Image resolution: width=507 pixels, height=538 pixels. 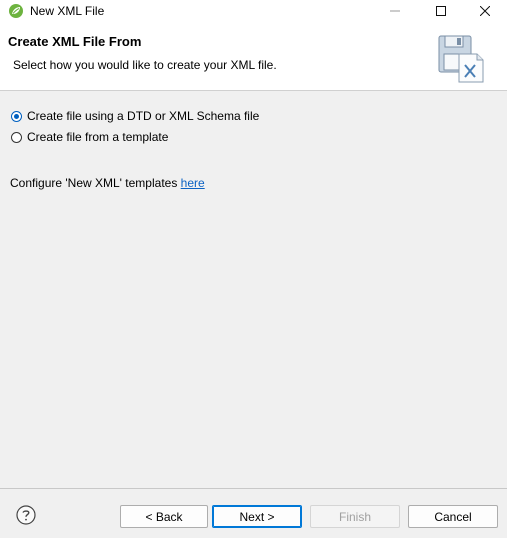 I want to click on close-icon, so click(x=485, y=11).